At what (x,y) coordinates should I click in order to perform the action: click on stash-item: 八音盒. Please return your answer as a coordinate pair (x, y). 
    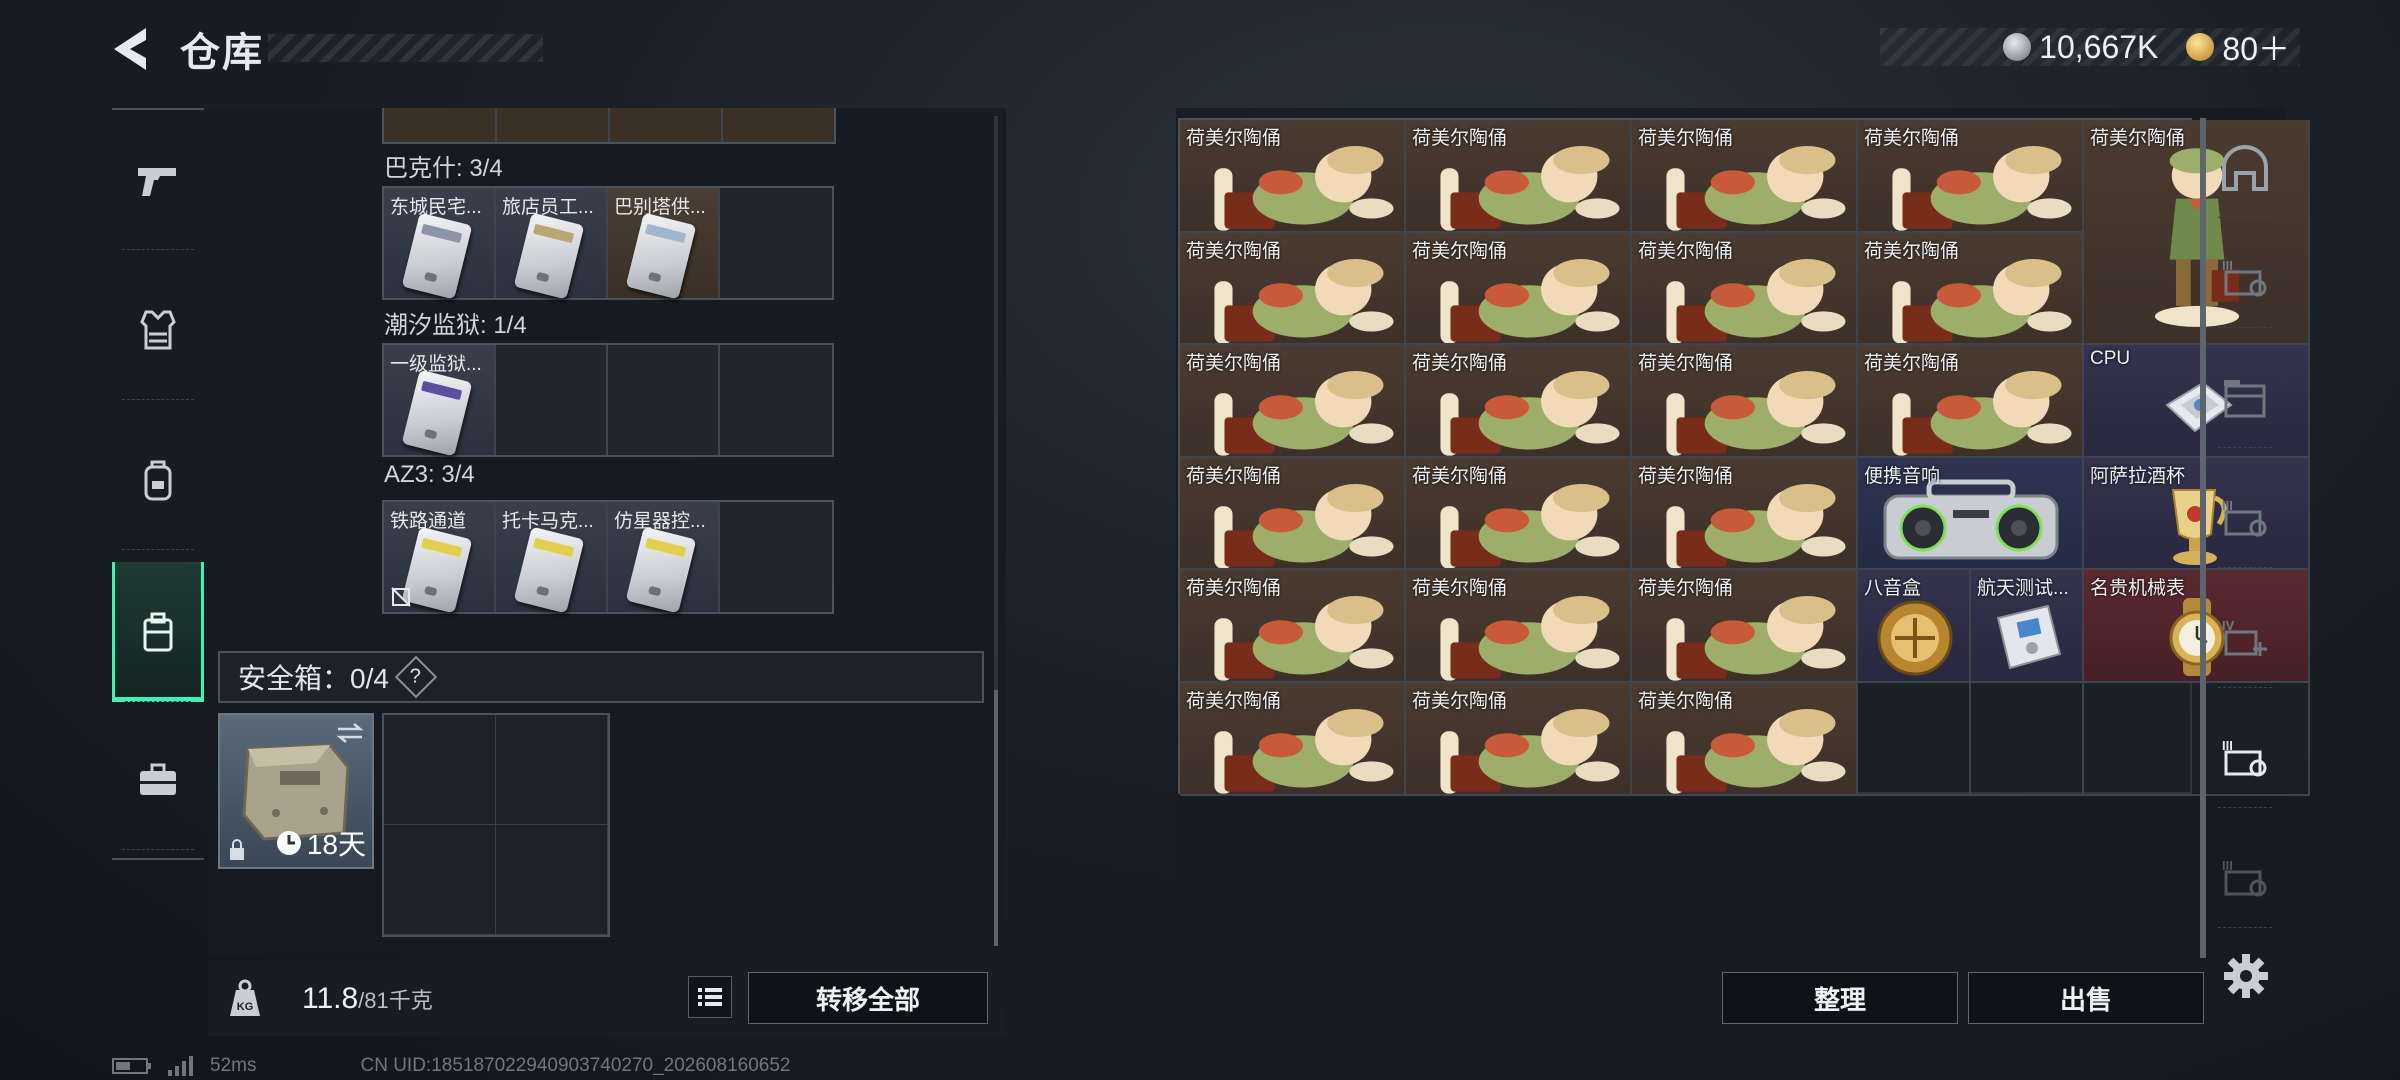
    Looking at the image, I should click on (1914, 626).